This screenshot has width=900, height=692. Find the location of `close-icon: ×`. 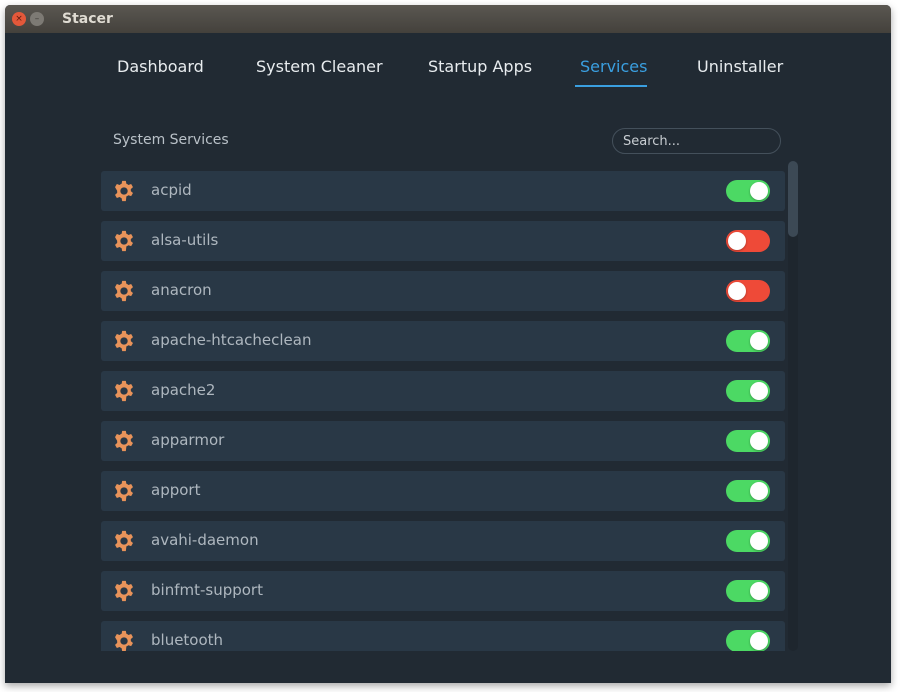

close-icon: × is located at coordinates (19, 18).